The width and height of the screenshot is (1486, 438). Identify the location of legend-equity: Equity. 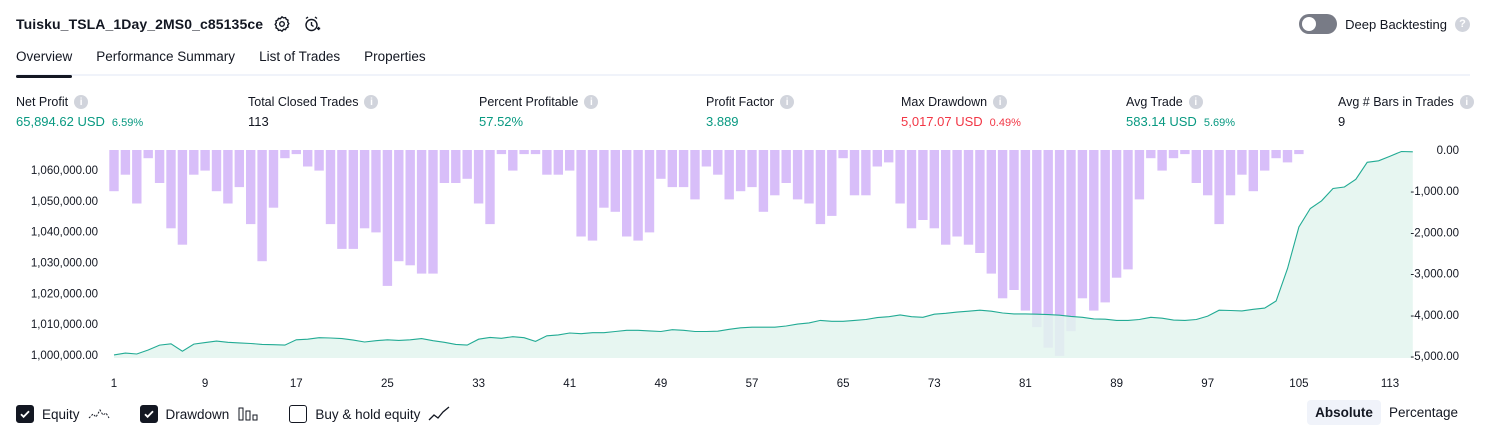
(63, 414).